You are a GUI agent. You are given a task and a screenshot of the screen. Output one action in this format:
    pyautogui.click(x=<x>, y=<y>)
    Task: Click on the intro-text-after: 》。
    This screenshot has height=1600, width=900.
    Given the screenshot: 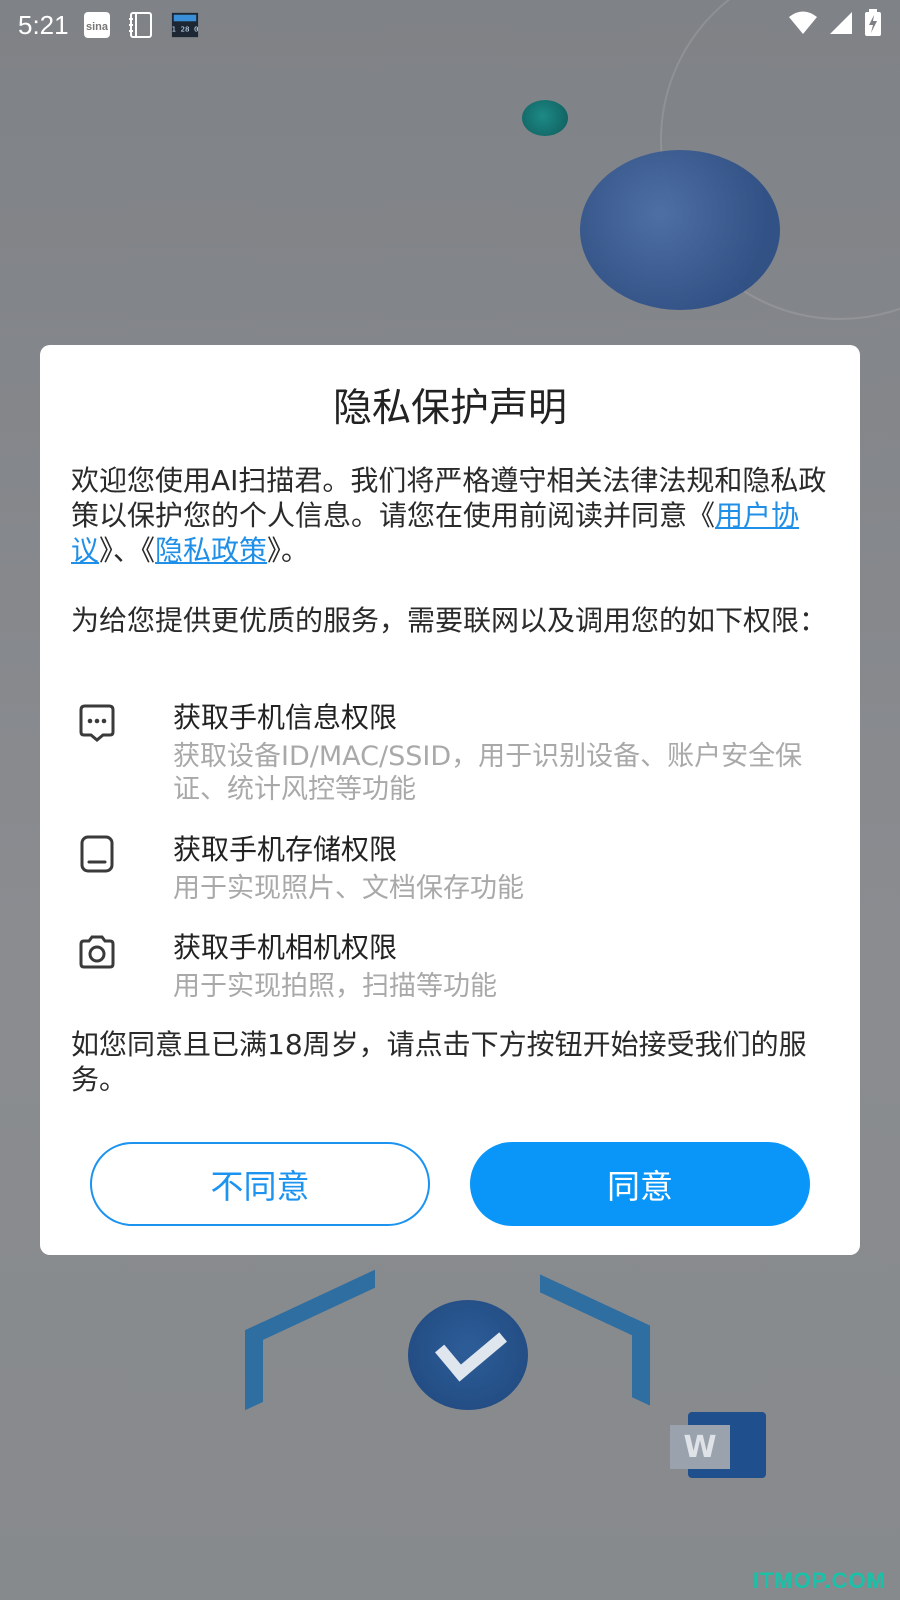 What is the action you would take?
    pyautogui.click(x=288, y=550)
    